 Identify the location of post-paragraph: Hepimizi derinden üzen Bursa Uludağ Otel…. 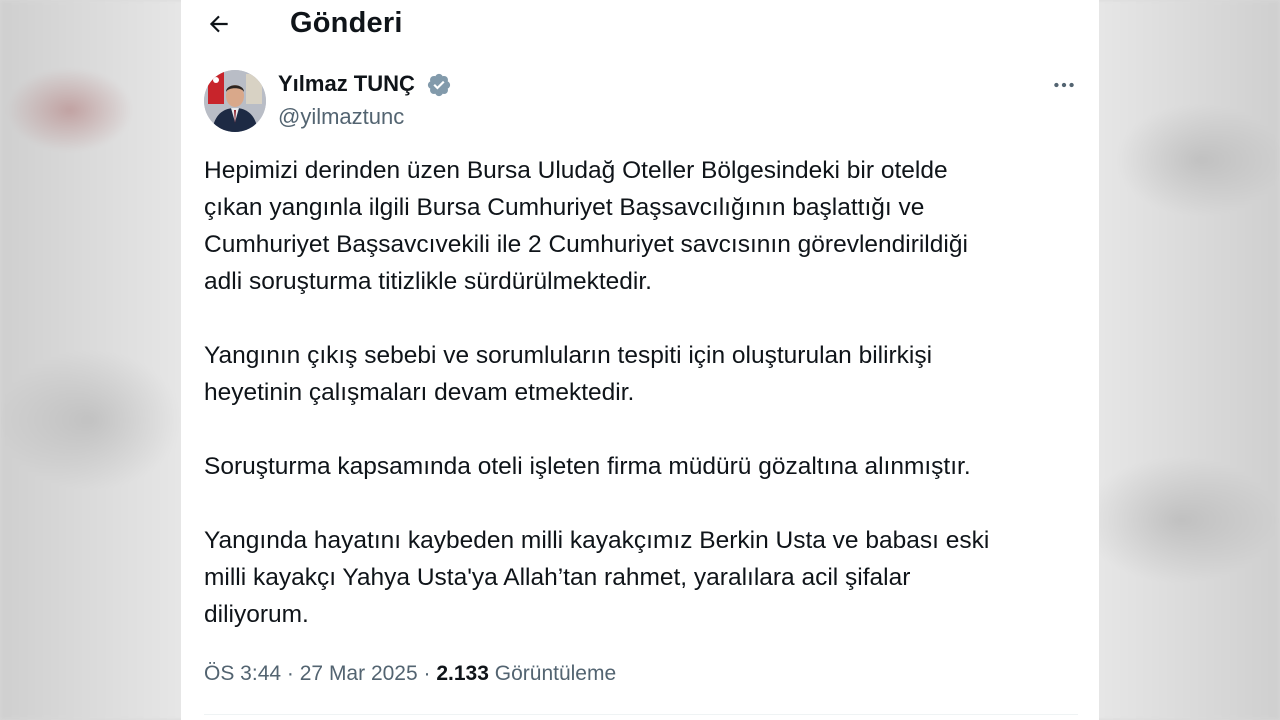
(586, 226).